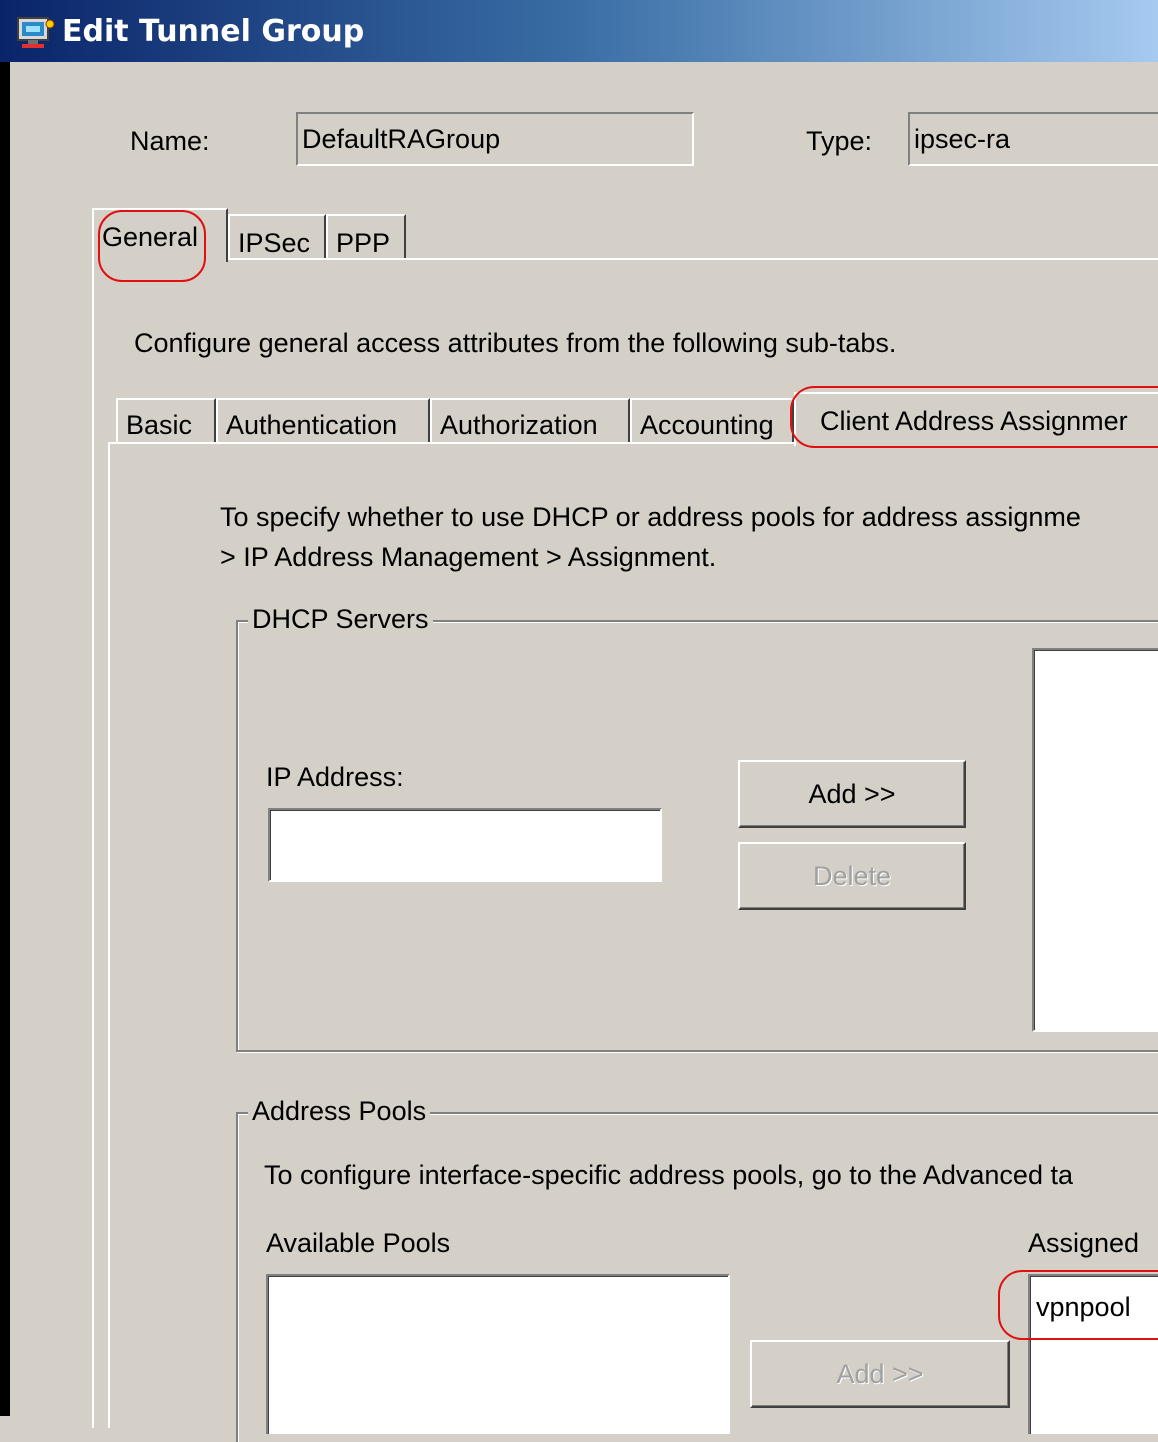 This screenshot has width=1158, height=1442. Describe the element at coordinates (152, 246) in the screenshot. I see `annotation-general-tab` at that location.